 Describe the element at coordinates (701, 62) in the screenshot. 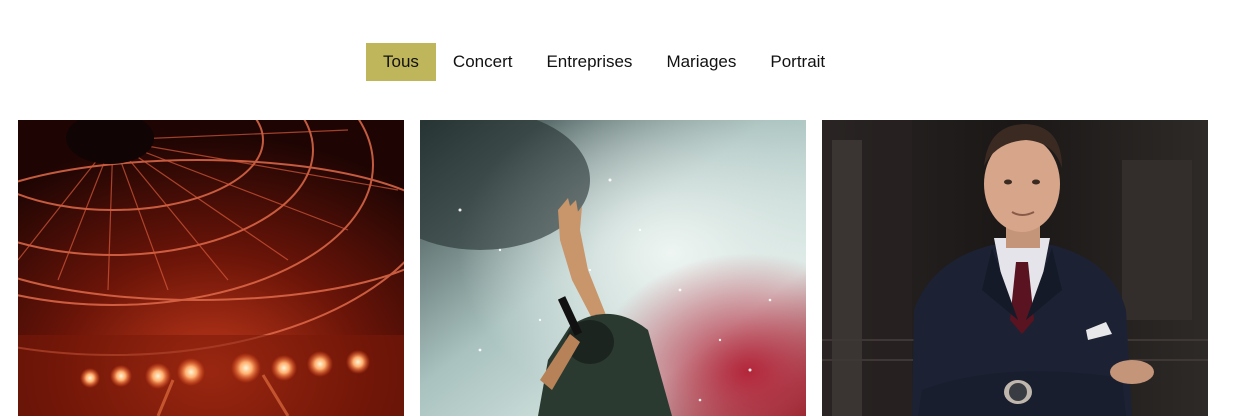

I see `filter-mariages-button: Mariages` at that location.